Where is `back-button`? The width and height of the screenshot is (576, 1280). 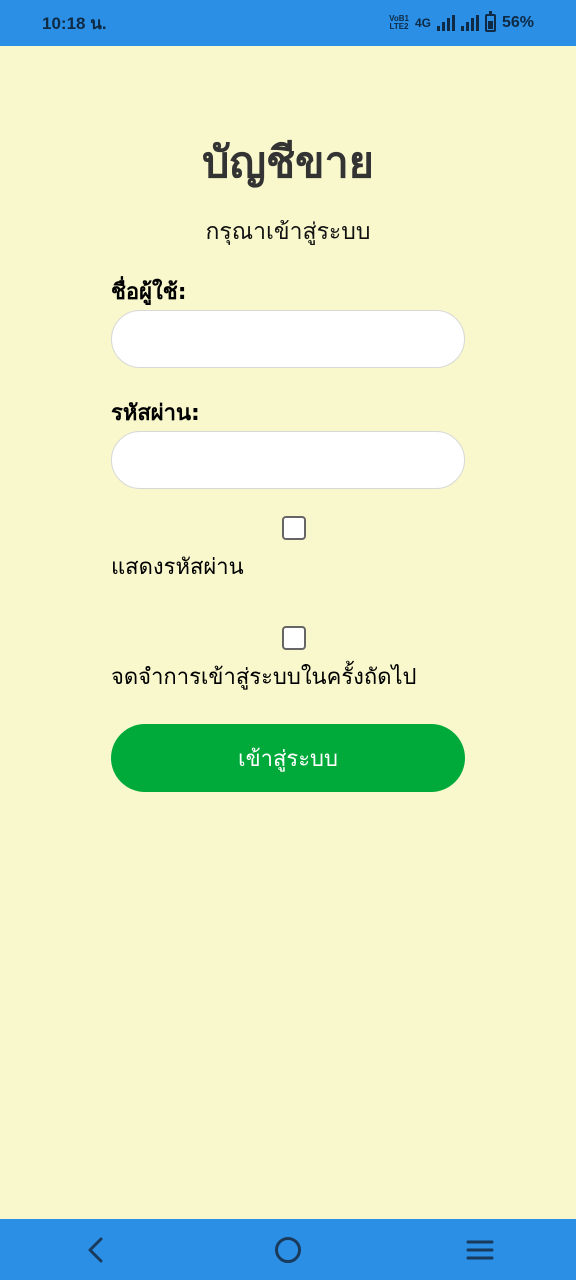
back-button is located at coordinates (96, 1250).